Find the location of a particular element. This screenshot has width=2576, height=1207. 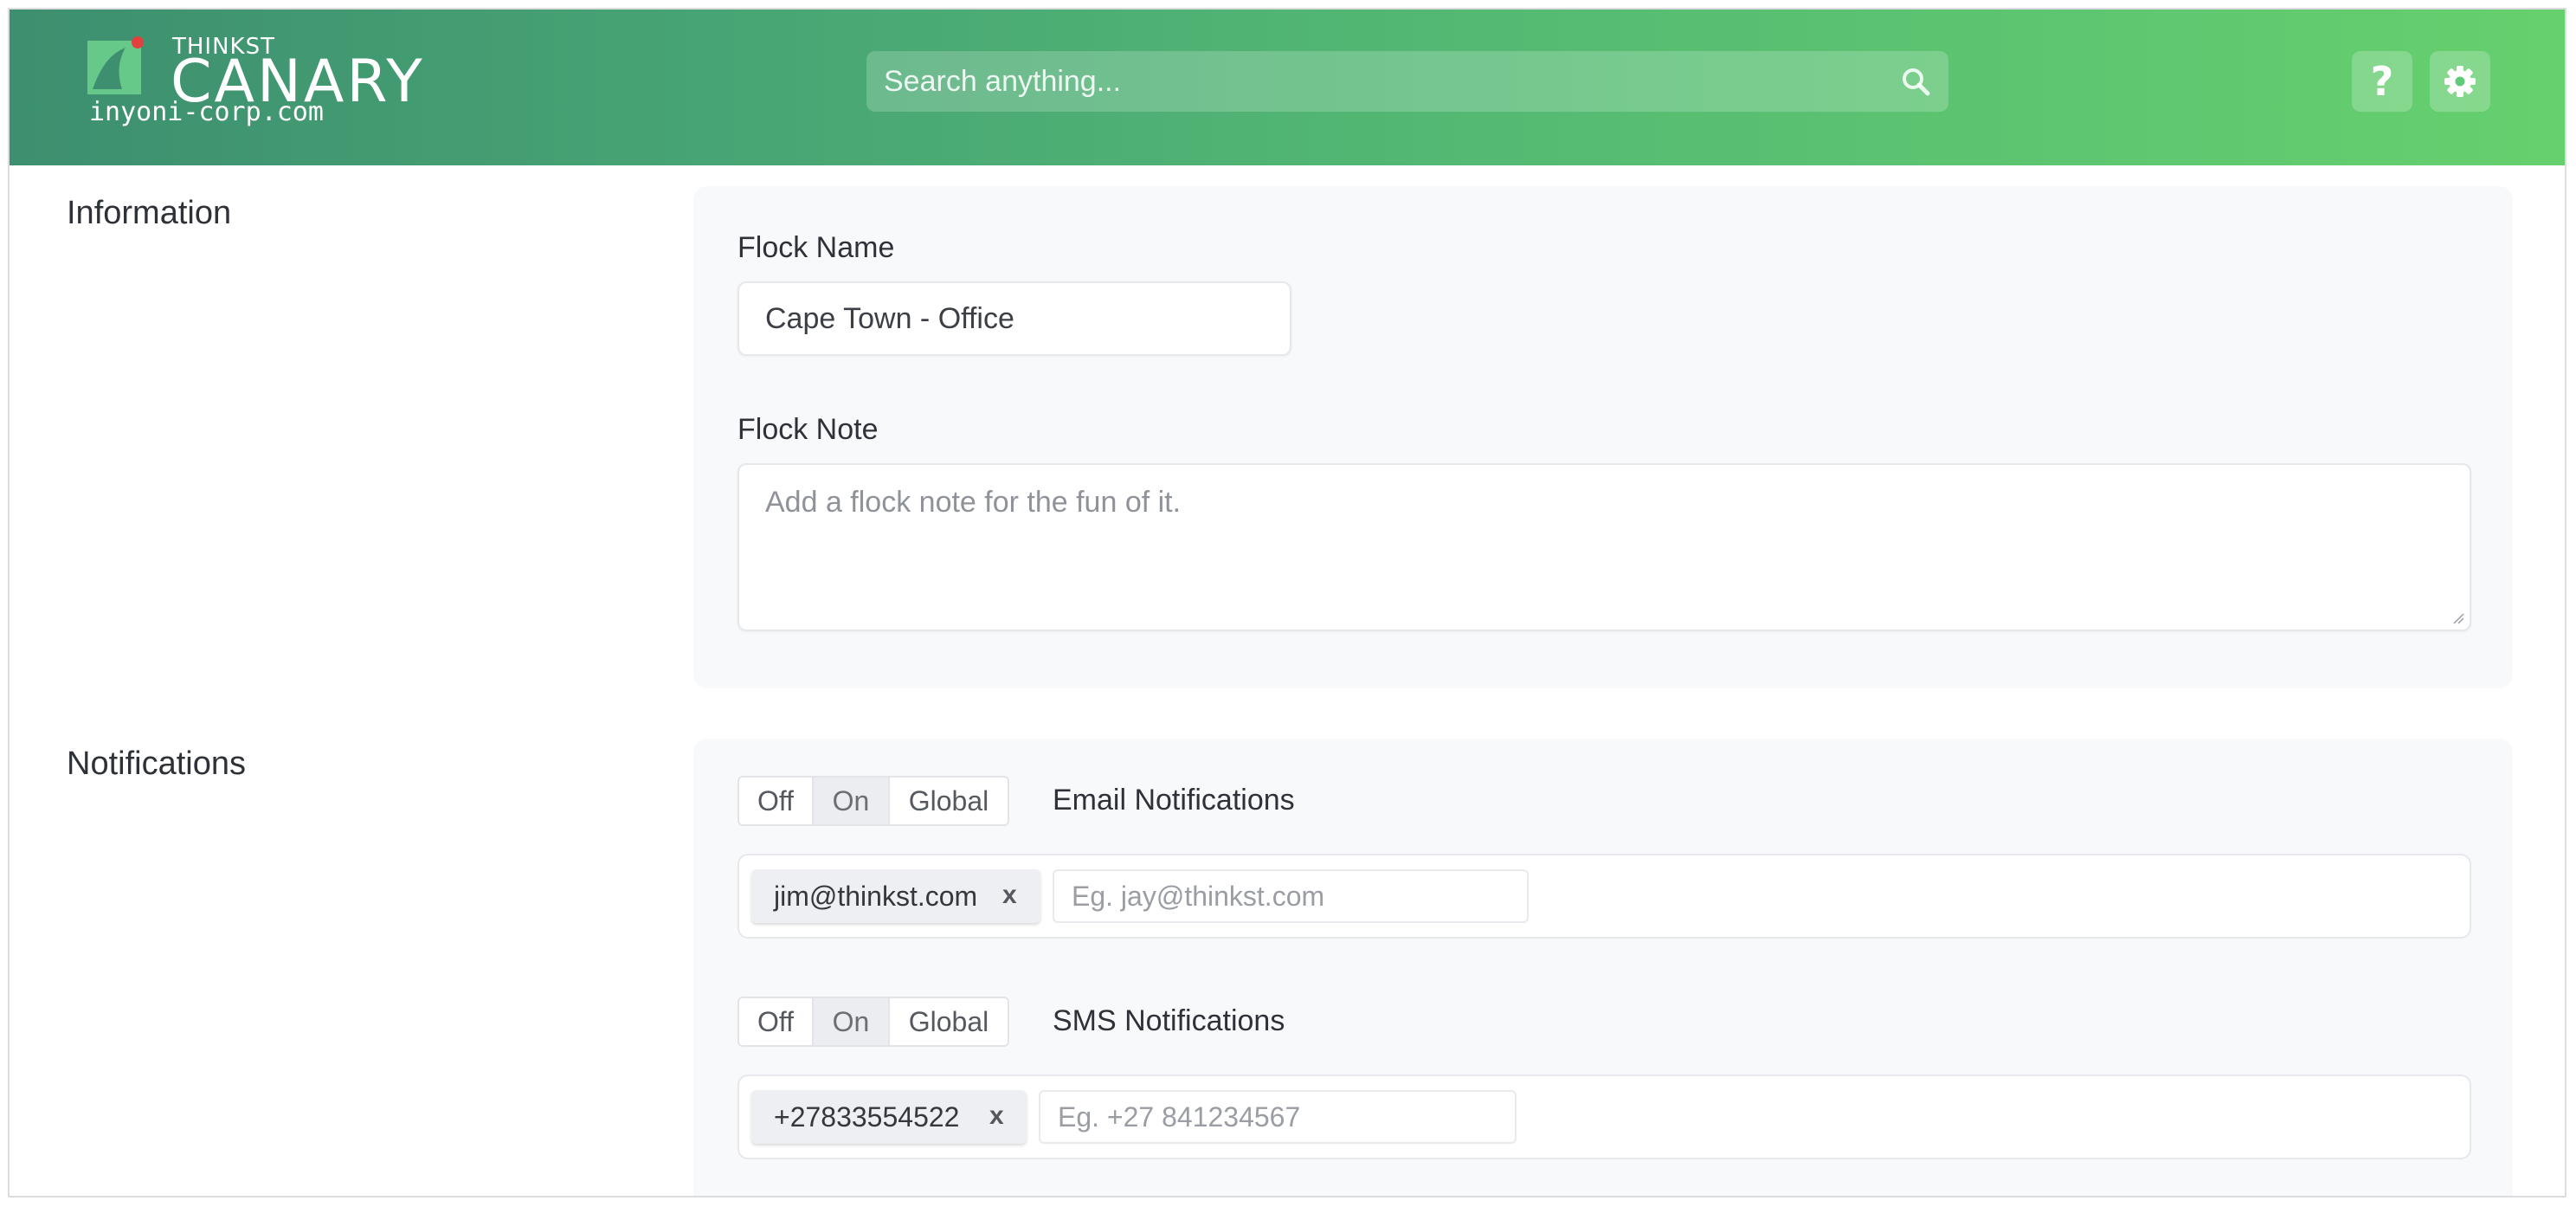

sms-notifications-label: SMS Notifications is located at coordinates (1169, 1021).